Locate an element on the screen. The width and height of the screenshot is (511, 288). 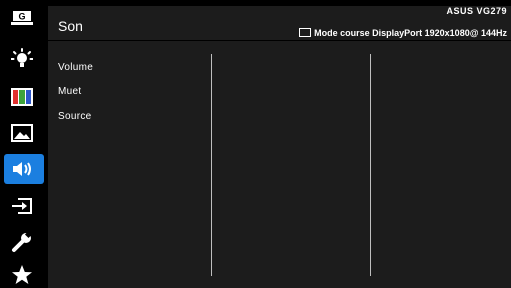
splendid-icon is located at coordinates (22, 57).